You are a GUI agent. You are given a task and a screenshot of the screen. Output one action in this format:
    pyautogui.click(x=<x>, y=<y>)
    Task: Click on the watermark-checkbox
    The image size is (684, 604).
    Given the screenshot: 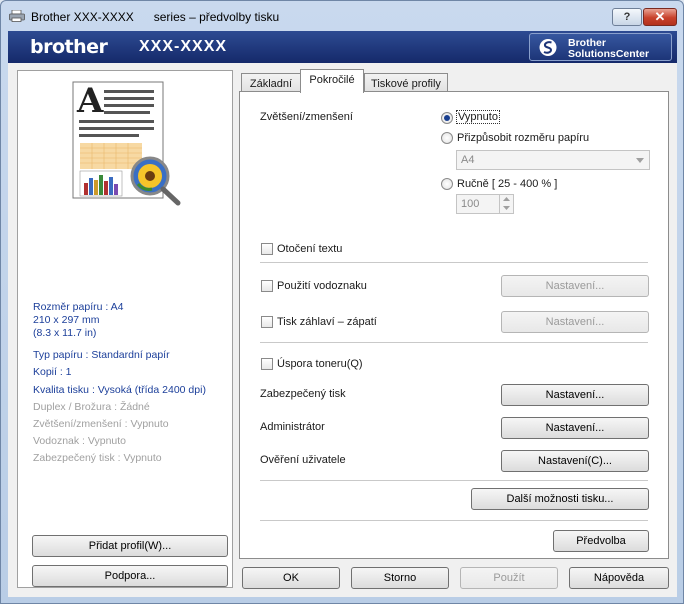 What is the action you would take?
    pyautogui.click(x=267, y=286)
    